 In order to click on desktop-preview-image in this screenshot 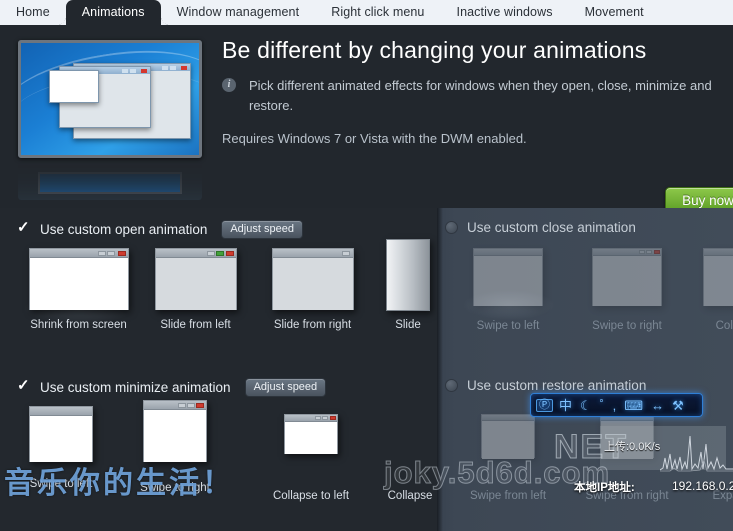, I will do `click(110, 99)`.